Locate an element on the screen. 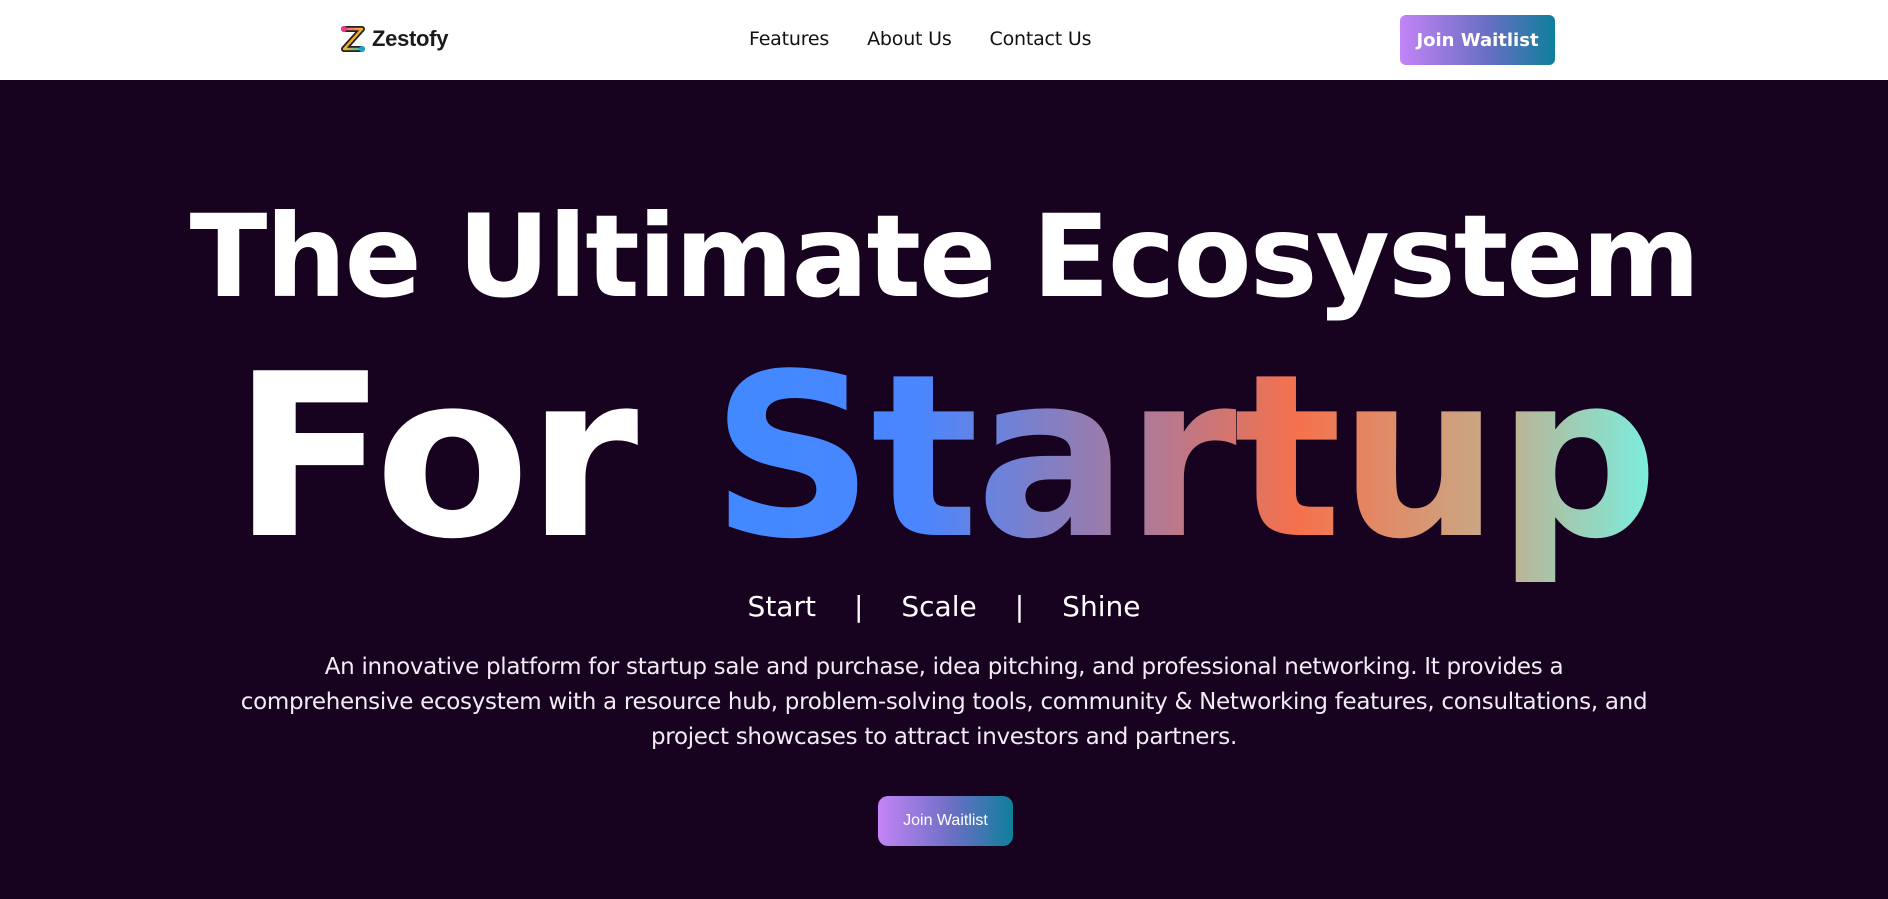  hero-join-waitlist-button: Join Waitlist is located at coordinates (945, 821).